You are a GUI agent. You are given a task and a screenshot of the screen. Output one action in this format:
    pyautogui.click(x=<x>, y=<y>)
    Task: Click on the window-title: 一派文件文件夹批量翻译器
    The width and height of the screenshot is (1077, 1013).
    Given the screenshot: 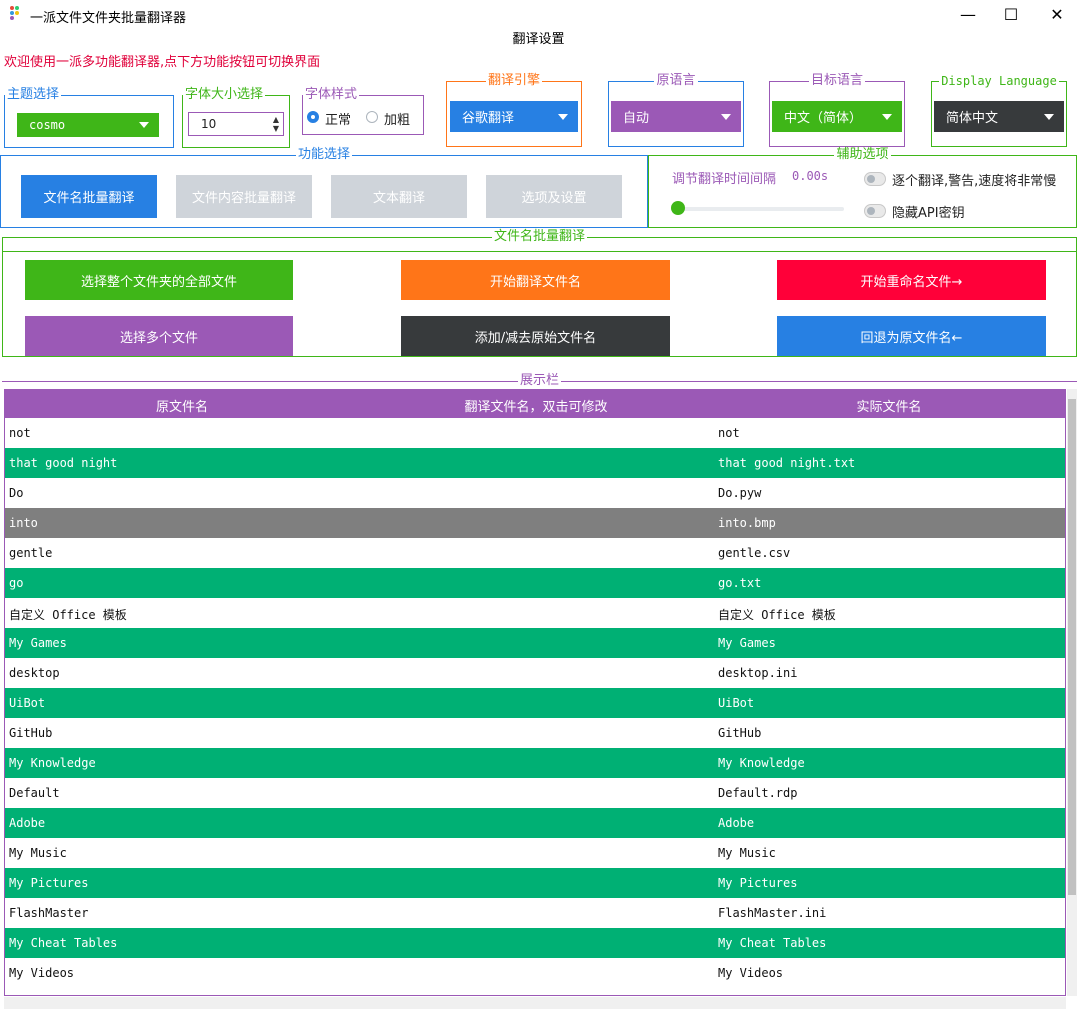 What is the action you would take?
    pyautogui.click(x=108, y=18)
    